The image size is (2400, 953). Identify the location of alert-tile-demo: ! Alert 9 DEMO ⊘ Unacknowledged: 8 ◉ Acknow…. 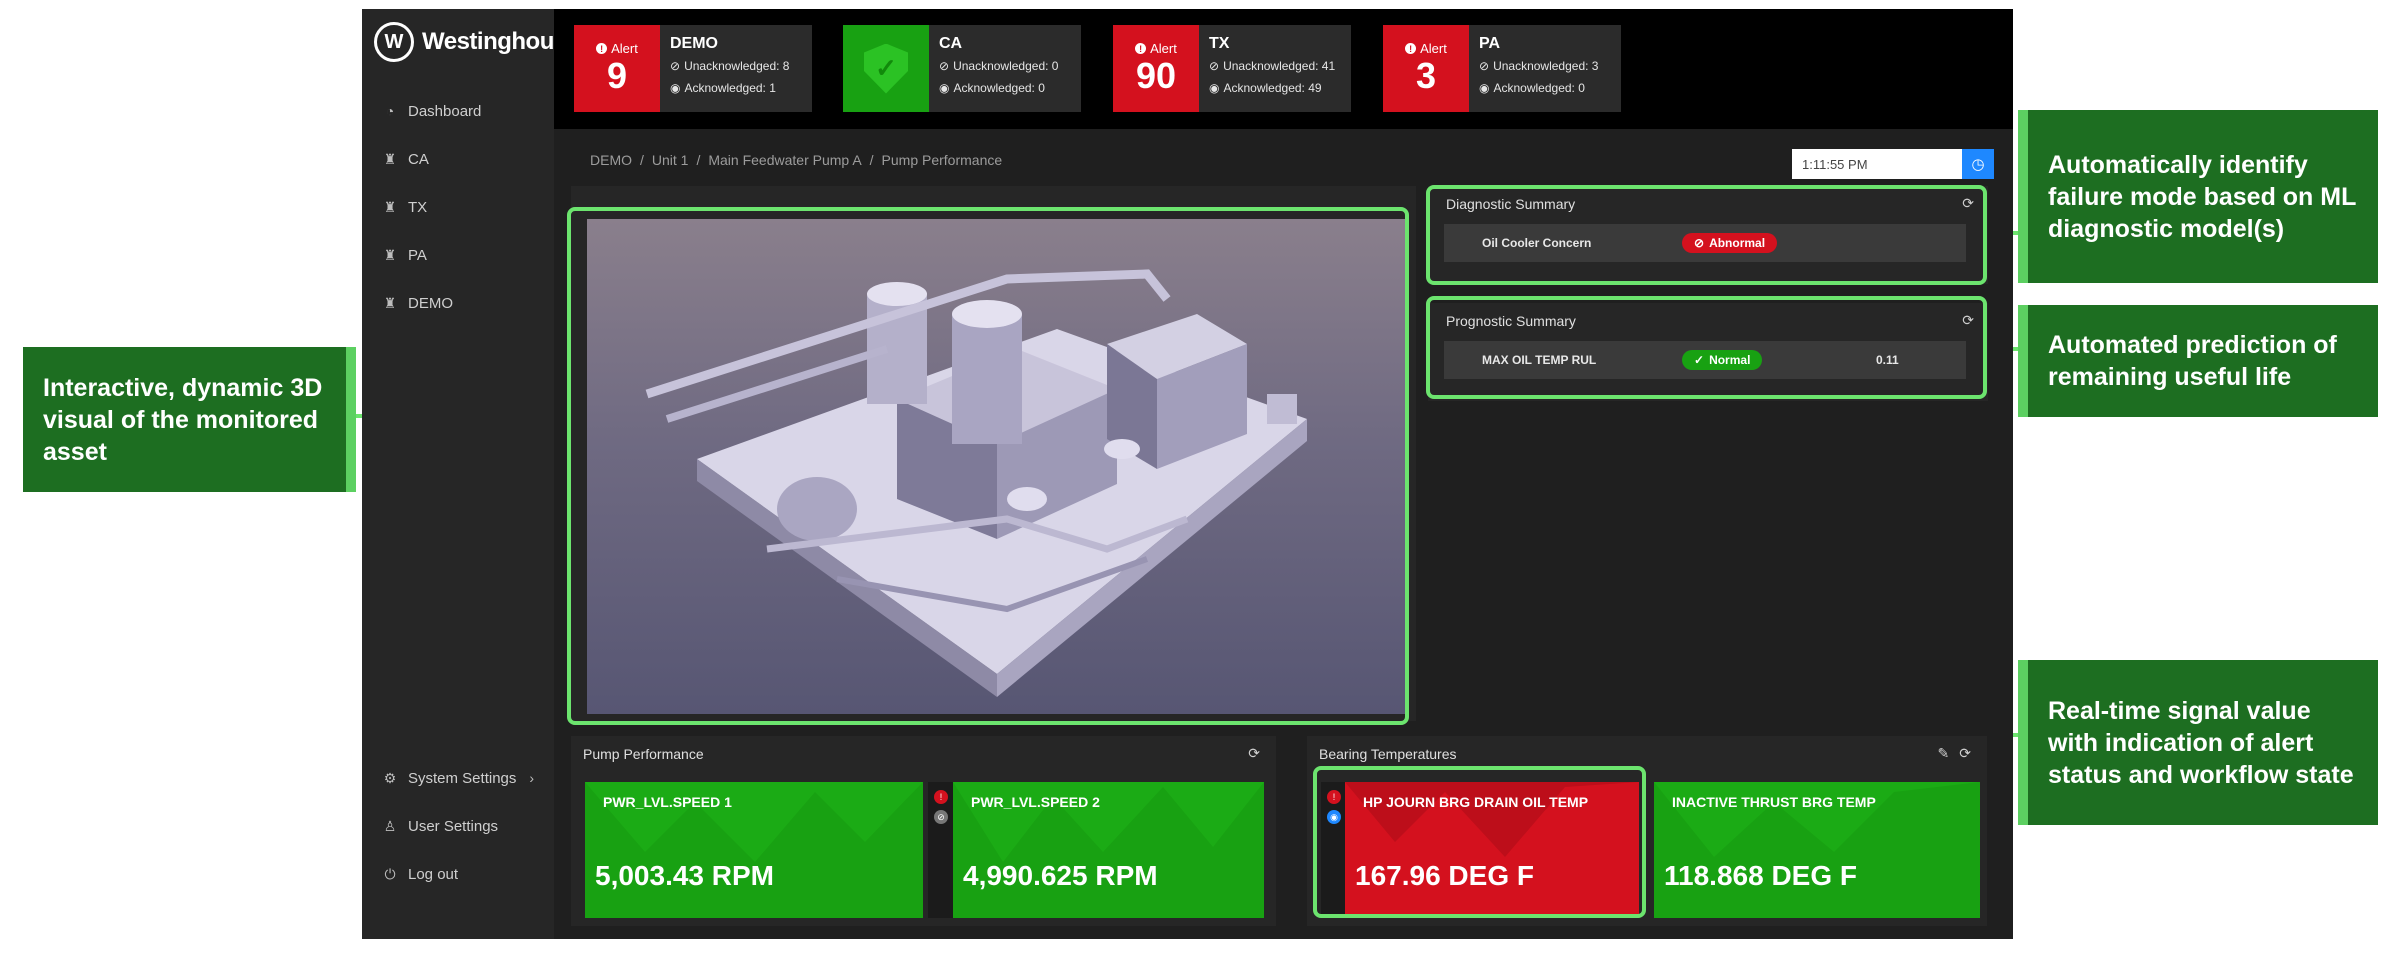
(693, 68).